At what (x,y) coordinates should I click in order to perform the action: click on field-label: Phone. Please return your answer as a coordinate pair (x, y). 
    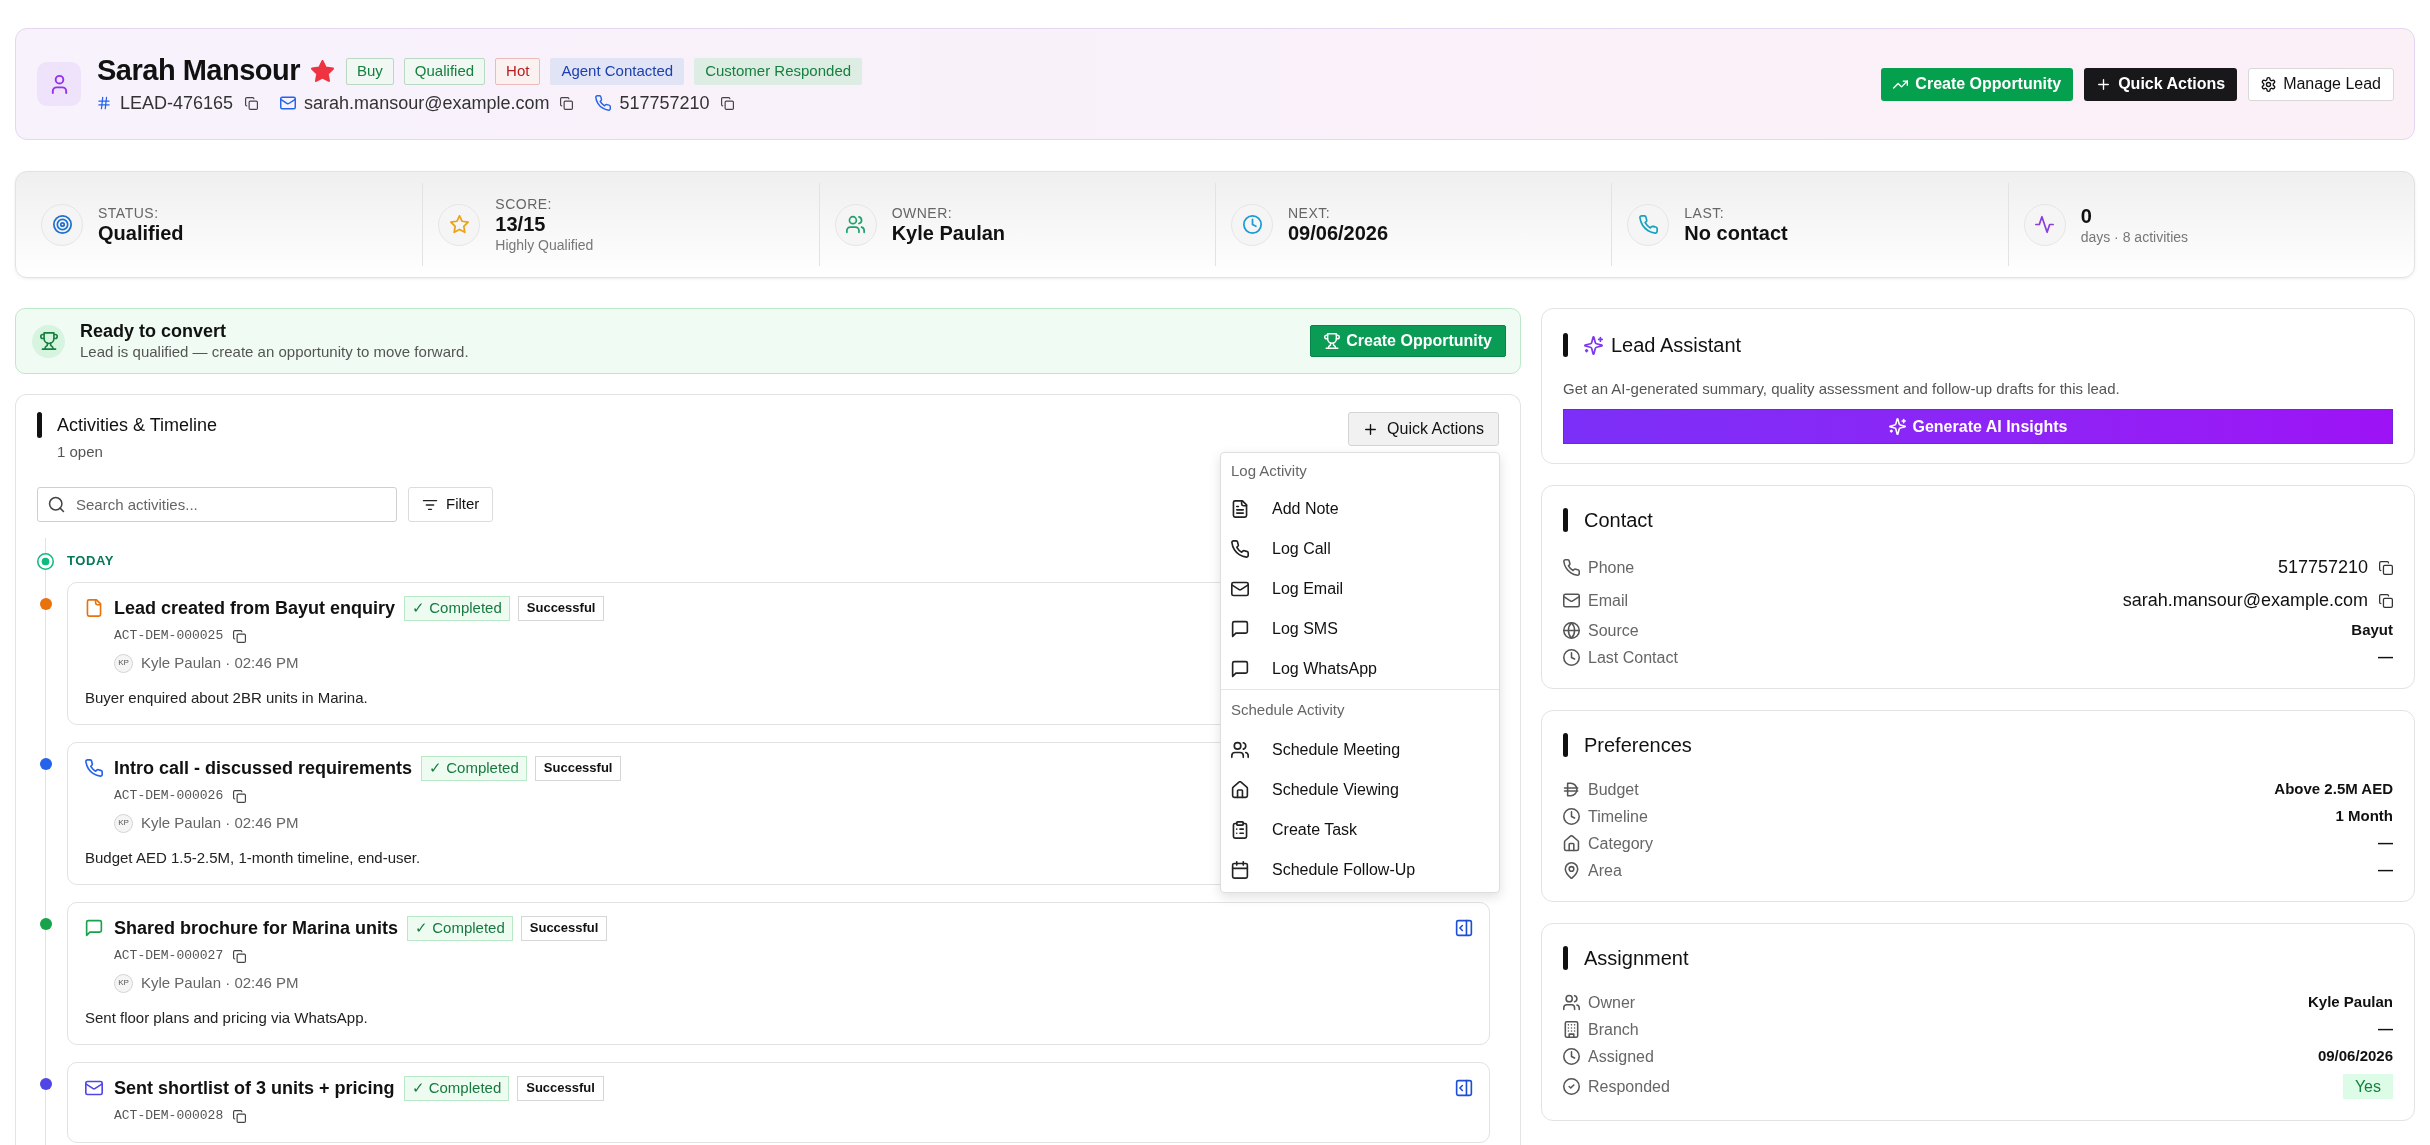
    Looking at the image, I should click on (1611, 567).